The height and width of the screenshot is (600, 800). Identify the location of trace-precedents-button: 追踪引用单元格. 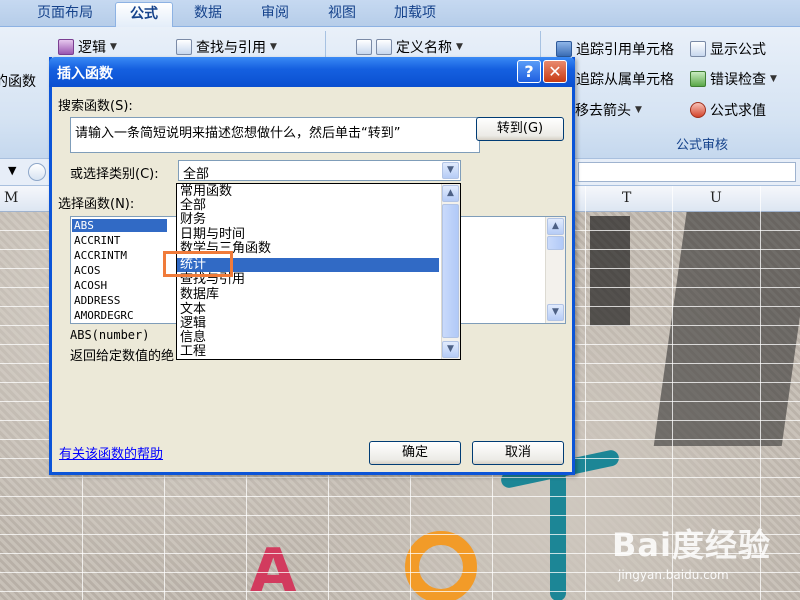
(615, 49).